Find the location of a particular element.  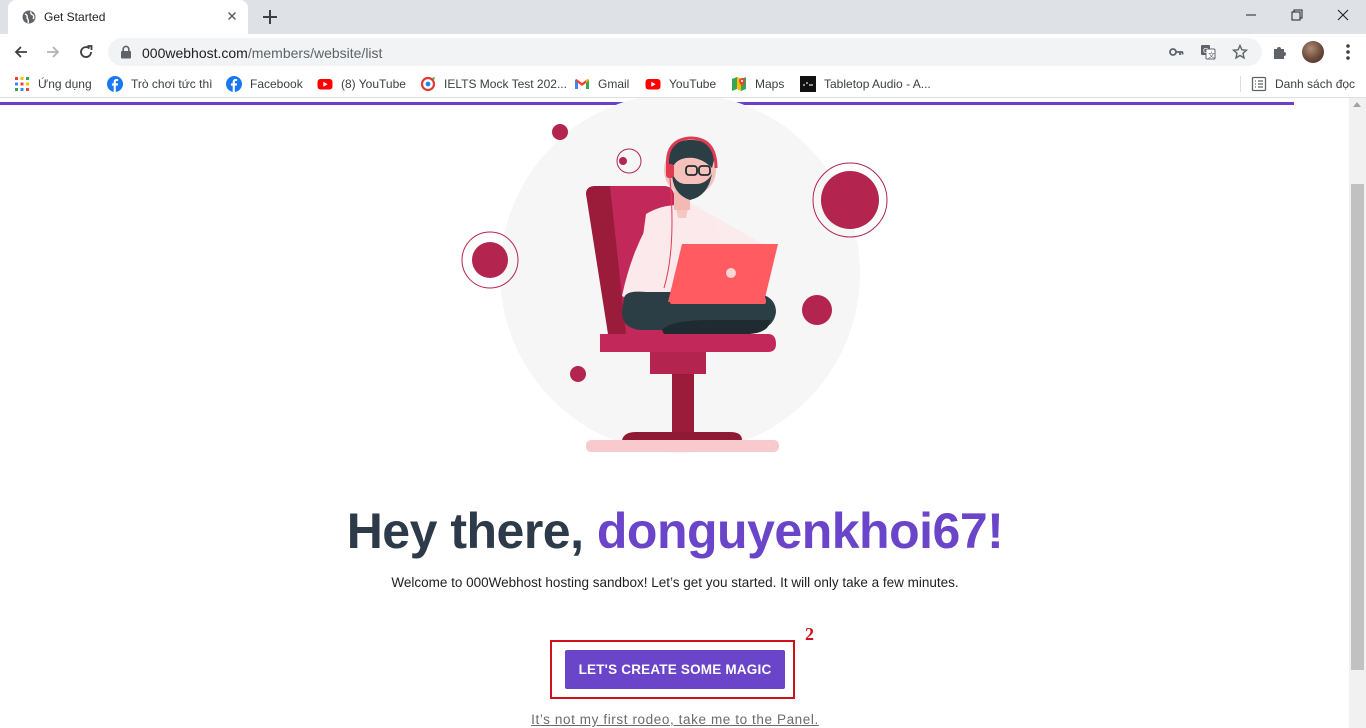

browser-toolbar: 000webhost.com/members/website/list G文 is located at coordinates (683, 52).